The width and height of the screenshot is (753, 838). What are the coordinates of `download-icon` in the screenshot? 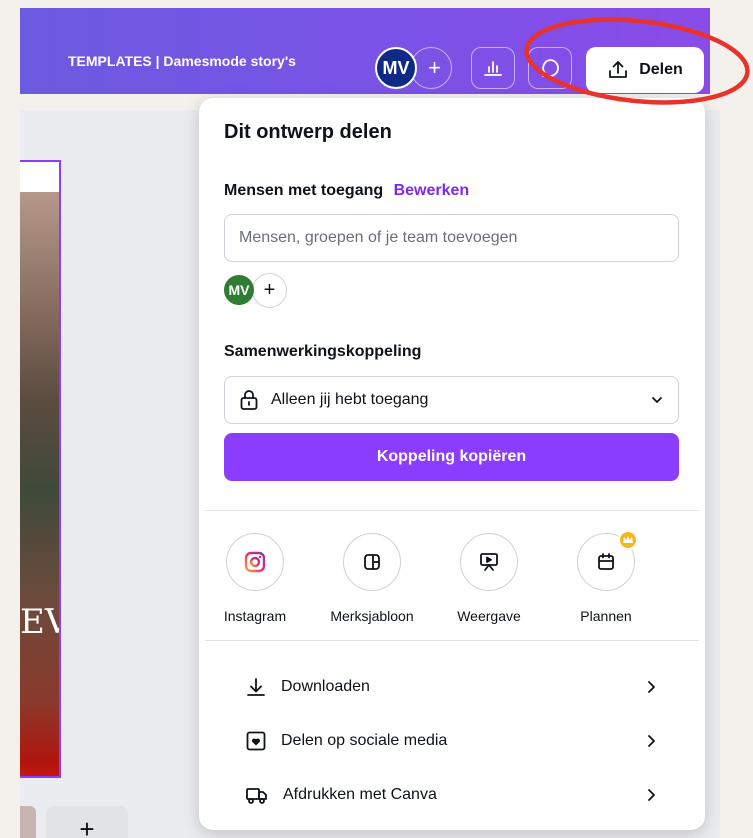 It's located at (256, 687).